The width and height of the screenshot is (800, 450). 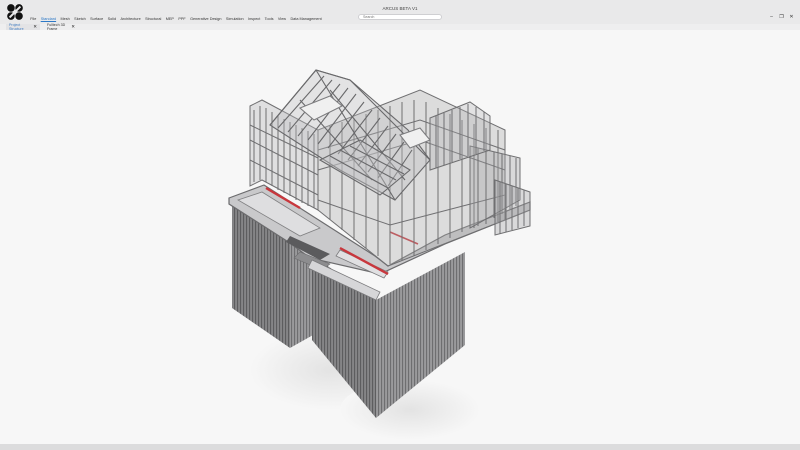 I want to click on menu-surface: Surface, so click(x=96, y=19).